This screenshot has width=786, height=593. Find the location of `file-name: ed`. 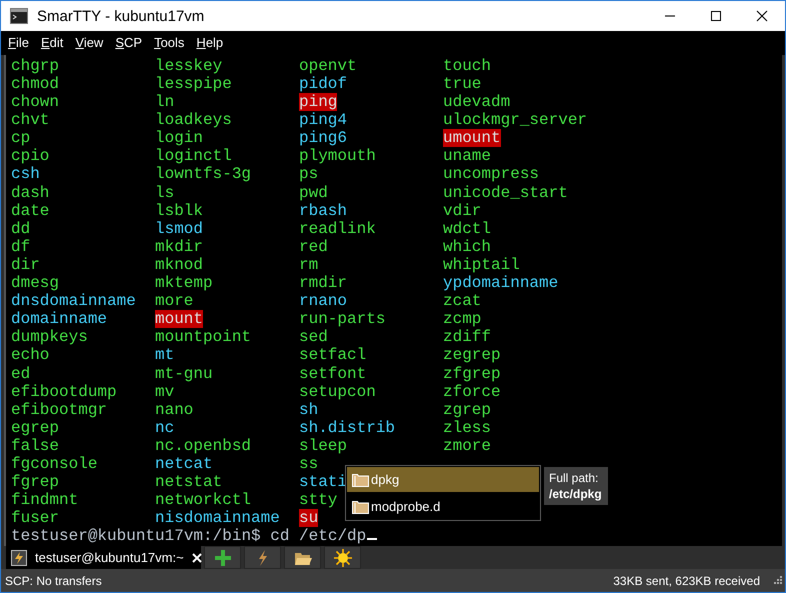

file-name: ed is located at coordinates (20, 373).